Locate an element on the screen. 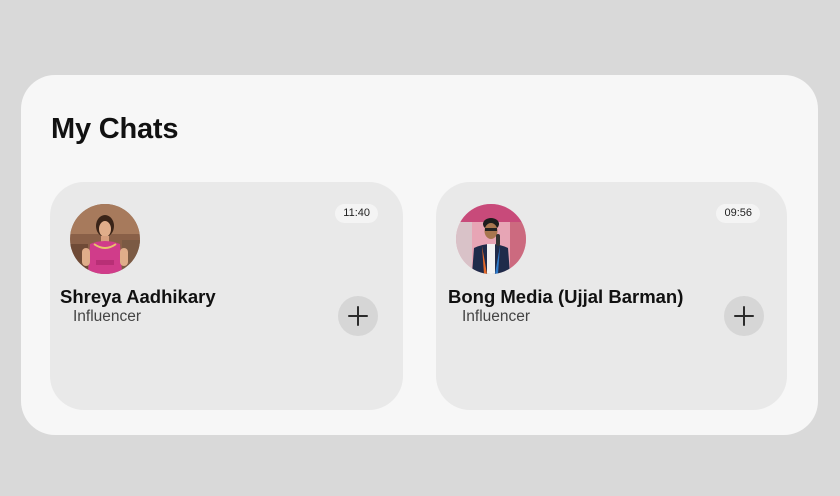  contact-name: Bong Media (Ujjal Barman) is located at coordinates (566, 296).